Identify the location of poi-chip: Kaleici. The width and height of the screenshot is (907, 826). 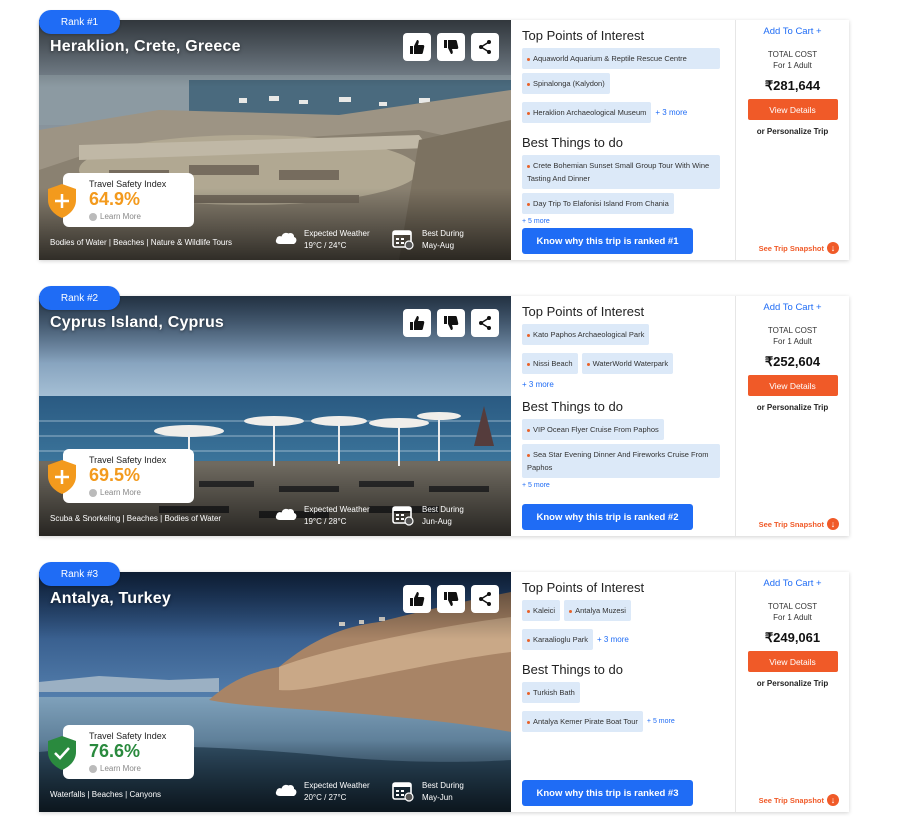
(541, 610).